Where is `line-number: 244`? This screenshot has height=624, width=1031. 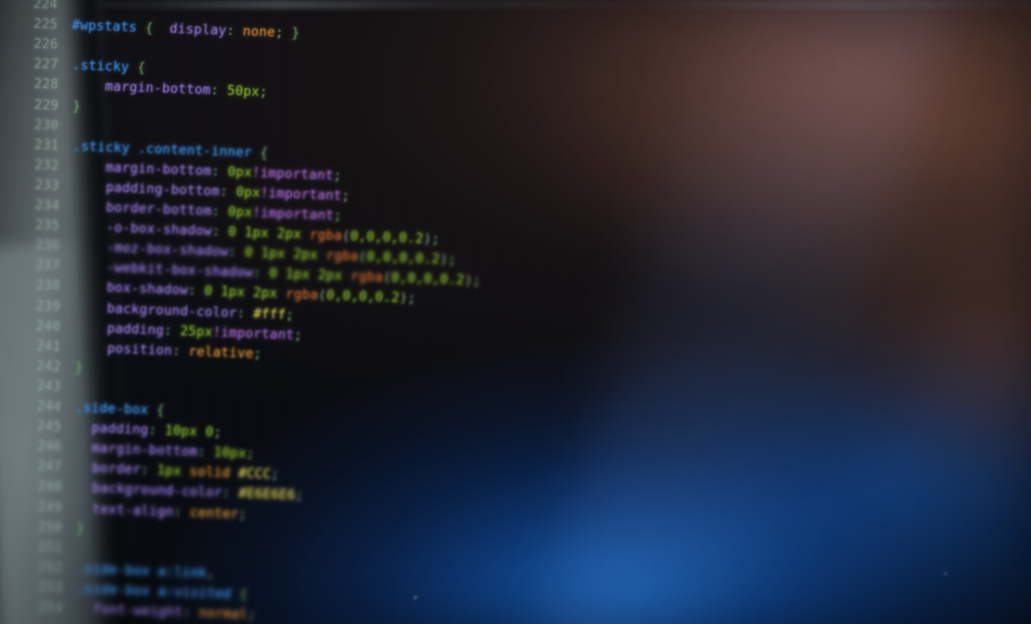 line-number: 244 is located at coordinates (49, 407).